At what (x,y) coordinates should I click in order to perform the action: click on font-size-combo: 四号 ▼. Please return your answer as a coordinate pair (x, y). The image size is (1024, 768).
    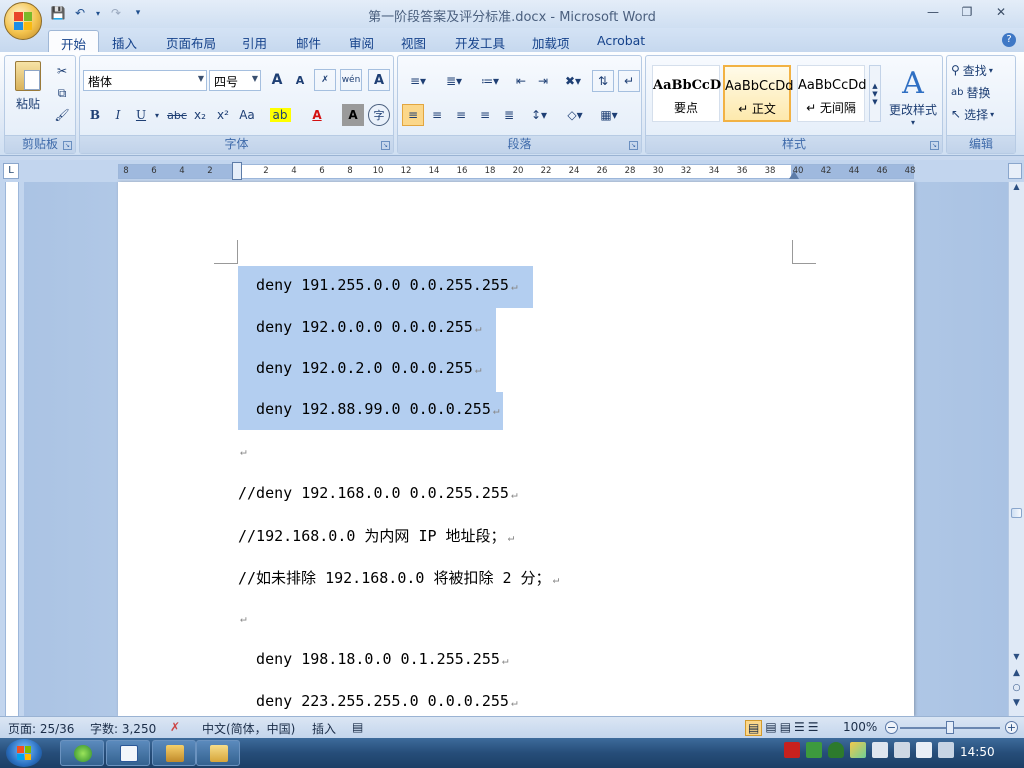
    Looking at the image, I should click on (235, 80).